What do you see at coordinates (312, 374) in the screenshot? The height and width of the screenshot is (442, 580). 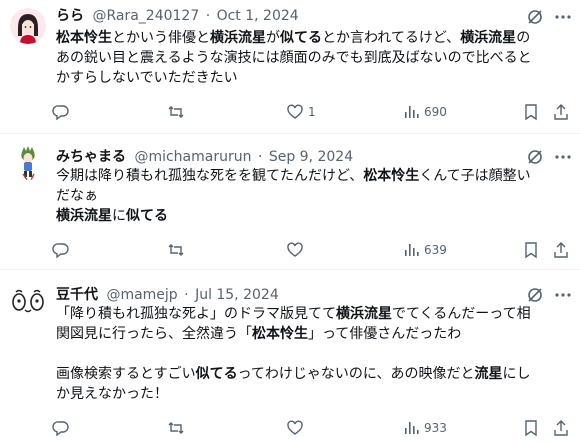 I see `tweet-text-line: 画像検索するとすごい似てるってわけじゃないのに、あの映像だと流星にし` at bounding box center [312, 374].